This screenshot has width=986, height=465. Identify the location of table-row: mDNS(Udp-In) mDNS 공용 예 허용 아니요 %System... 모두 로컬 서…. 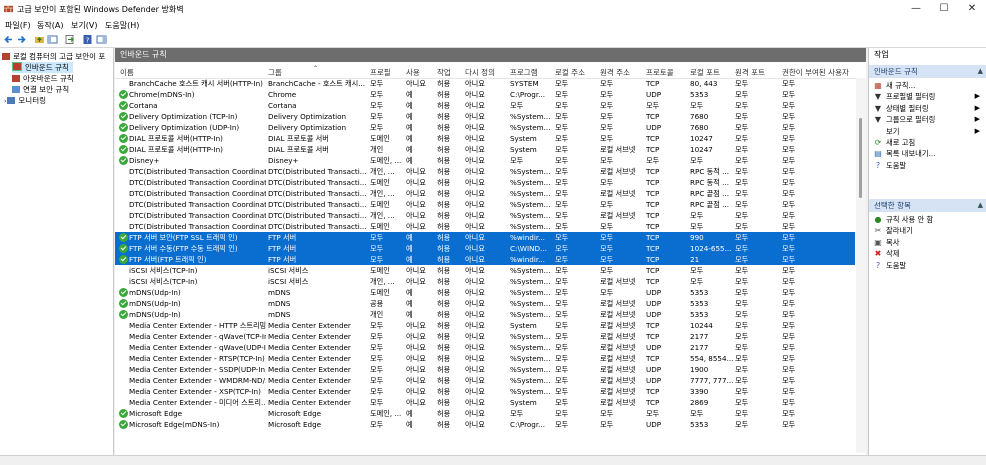
(485, 303).